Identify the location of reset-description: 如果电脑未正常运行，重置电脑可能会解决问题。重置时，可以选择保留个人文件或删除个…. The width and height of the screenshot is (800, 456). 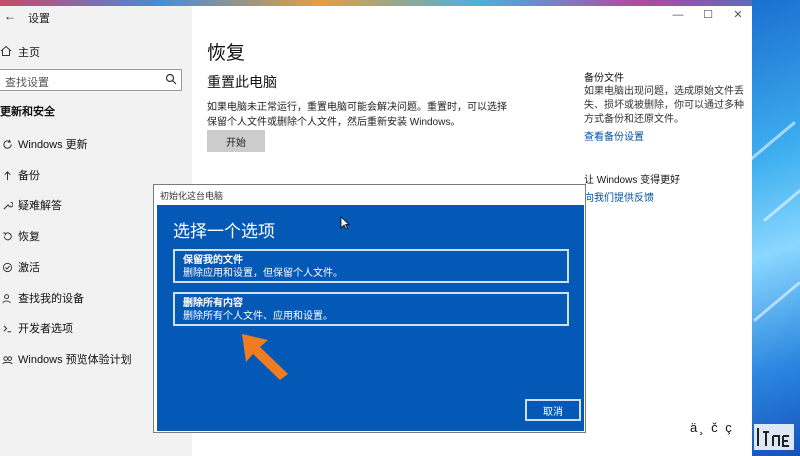
(357, 115).